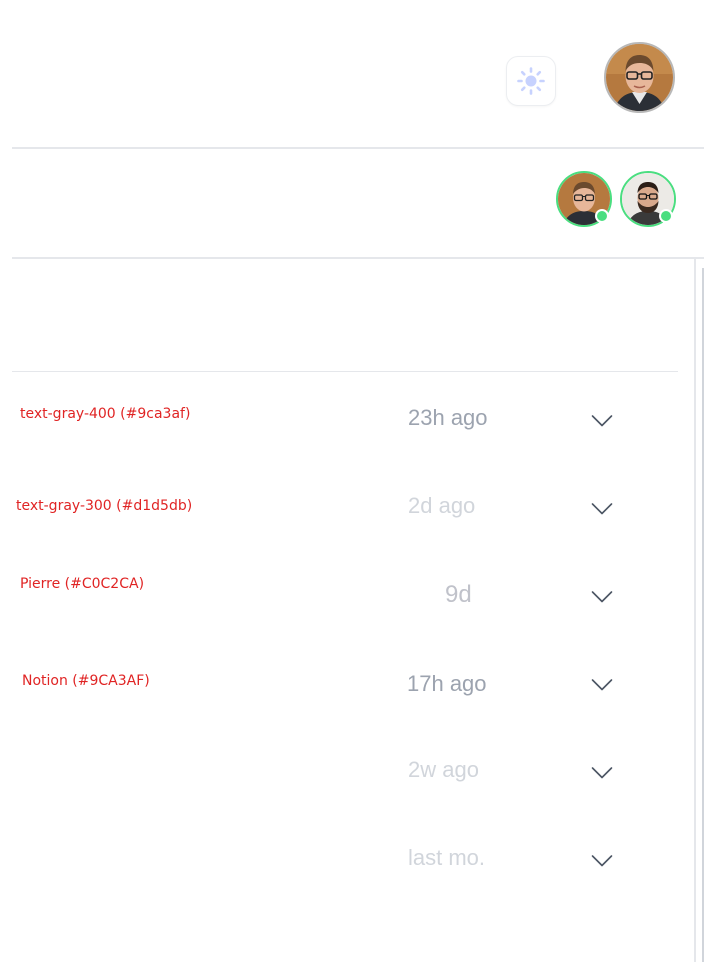 This screenshot has height=962, width=704. What do you see at coordinates (345, 508) in the screenshot?
I see `list-item: text-gray-300 (#d1d5db) 2d ago` at bounding box center [345, 508].